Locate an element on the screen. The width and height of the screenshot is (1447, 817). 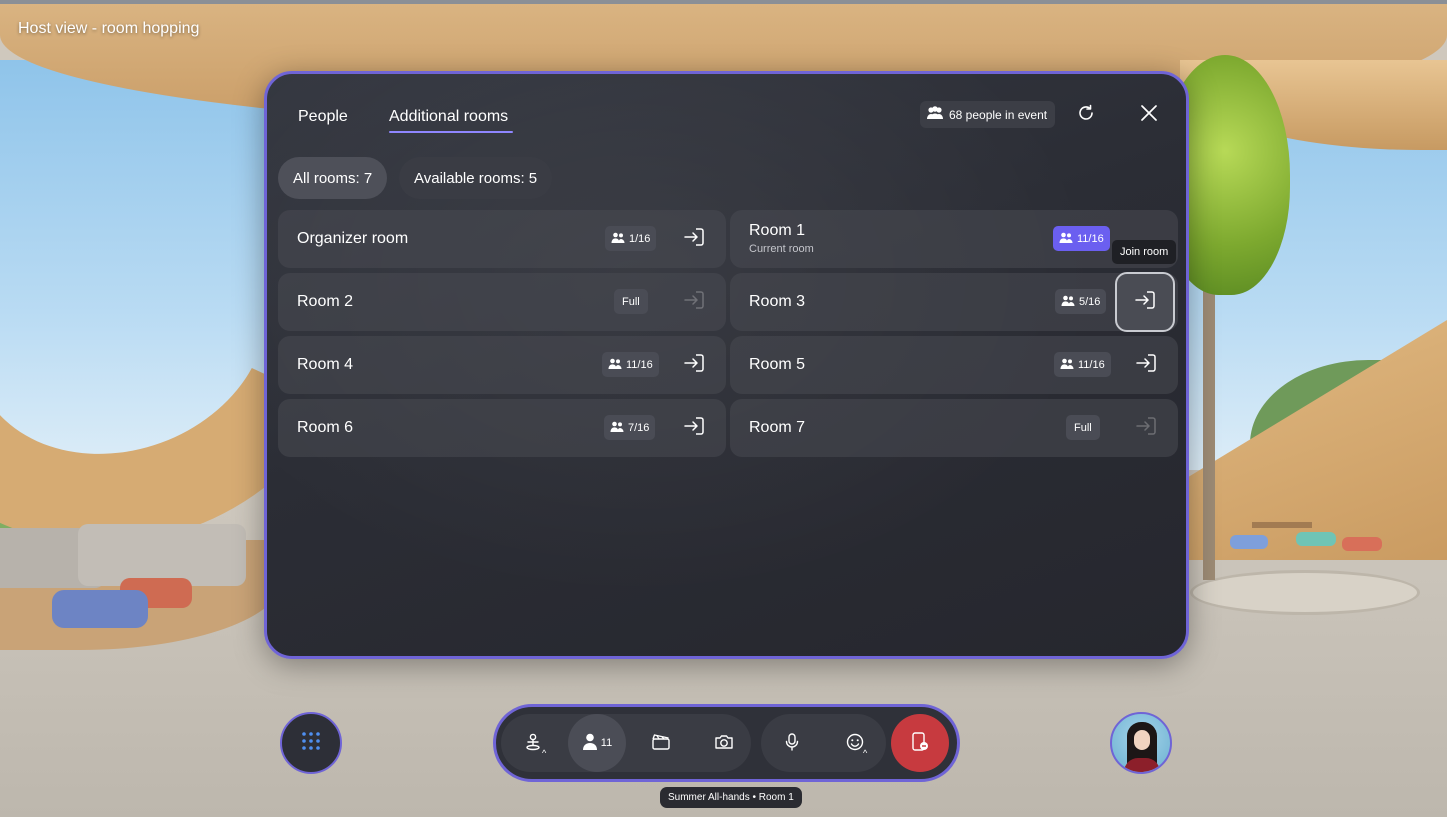
apps-grid-icon is located at coordinates (311, 743).